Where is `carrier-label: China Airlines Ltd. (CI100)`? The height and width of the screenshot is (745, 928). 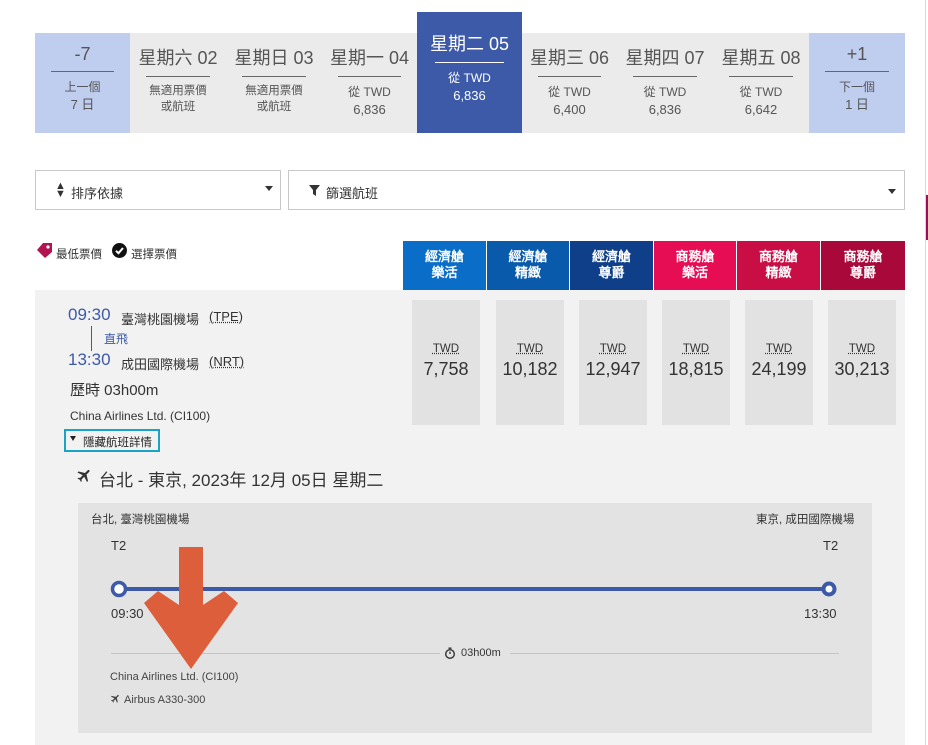 carrier-label: China Airlines Ltd. (CI100) is located at coordinates (140, 416).